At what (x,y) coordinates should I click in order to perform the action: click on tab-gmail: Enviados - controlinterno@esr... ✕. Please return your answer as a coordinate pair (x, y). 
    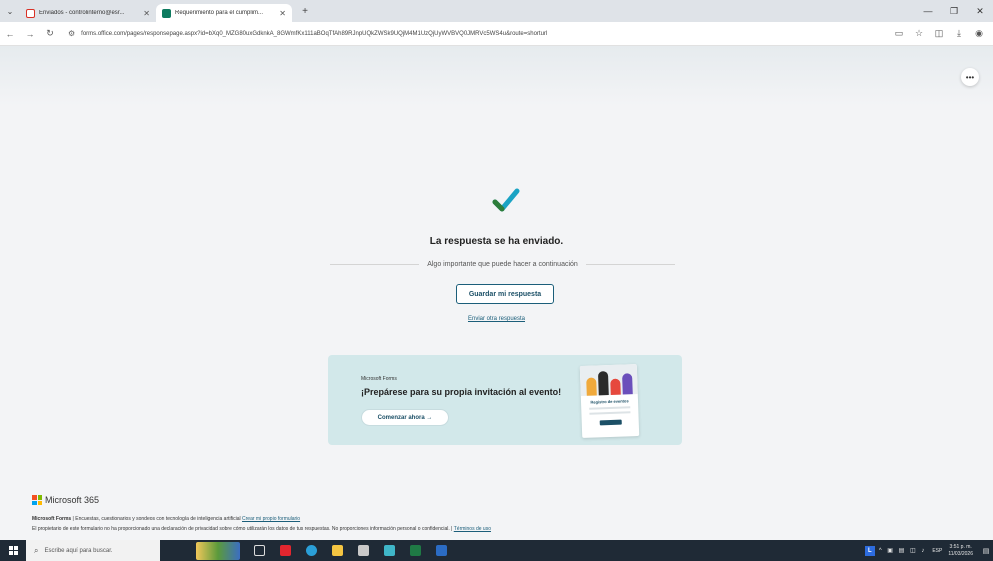
    Looking at the image, I should click on (88, 13).